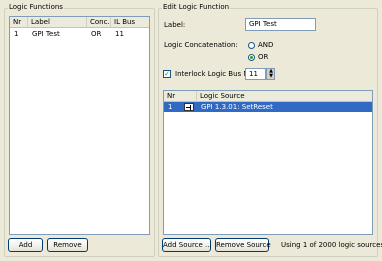 This screenshot has height=261, width=382. I want to click on source-row-icon, so click(189, 107).